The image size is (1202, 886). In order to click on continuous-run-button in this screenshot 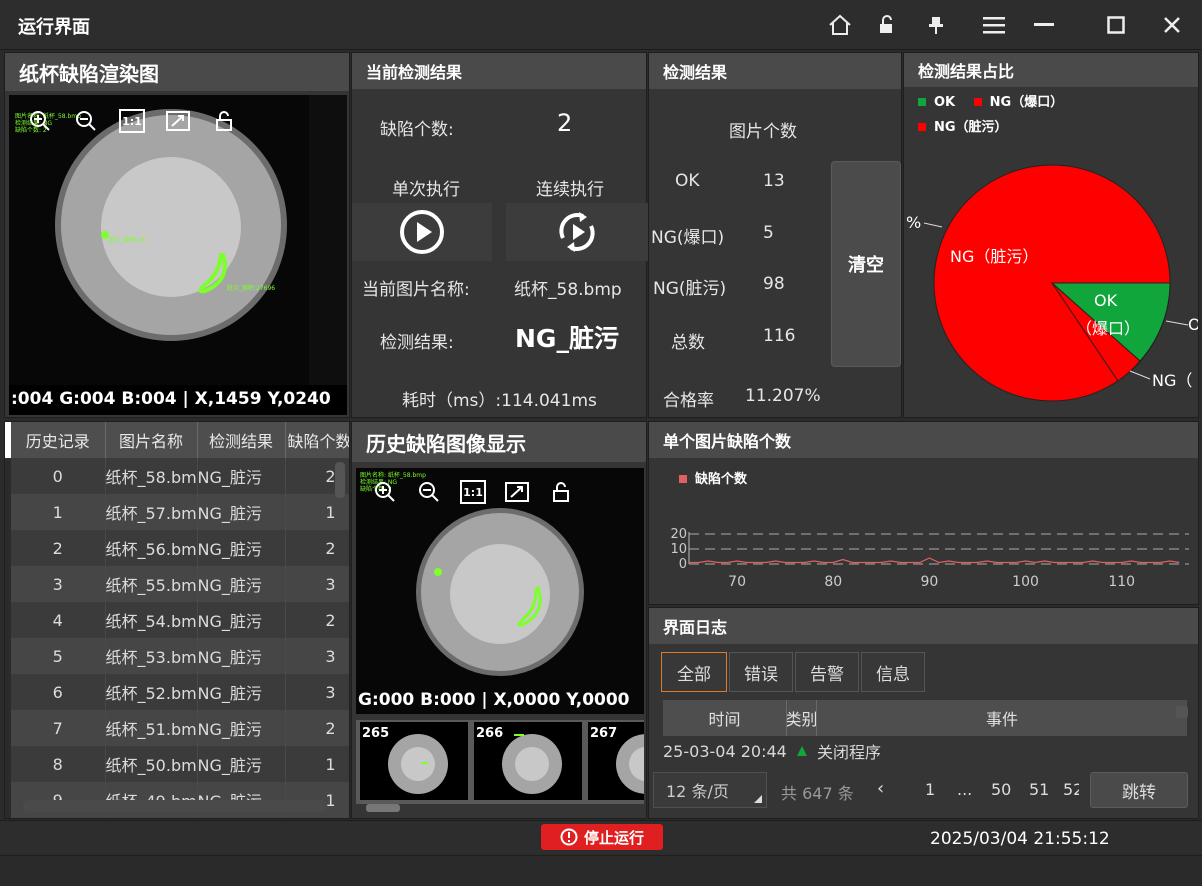, I will do `click(577, 232)`.